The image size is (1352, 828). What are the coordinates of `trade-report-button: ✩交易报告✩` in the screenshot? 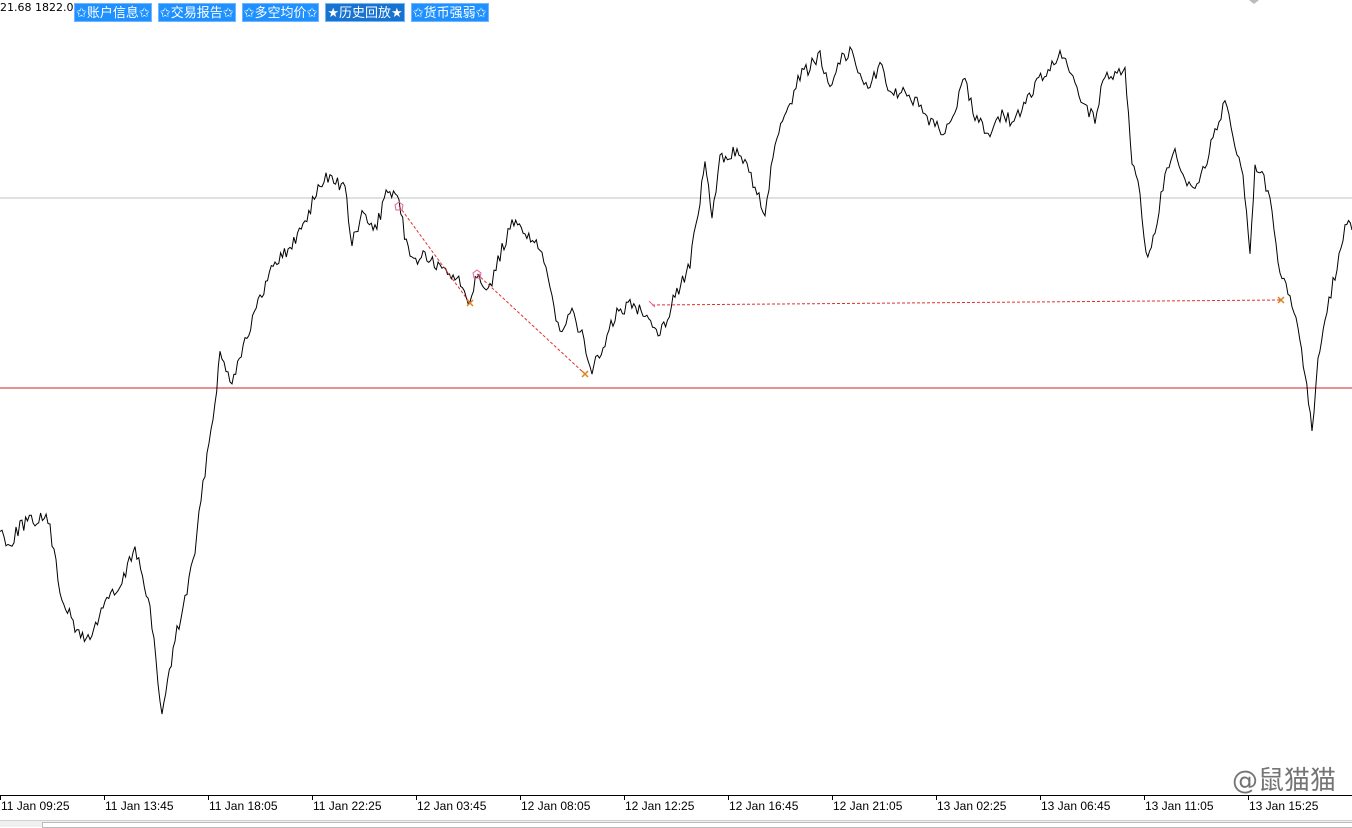 It's located at (196, 12).